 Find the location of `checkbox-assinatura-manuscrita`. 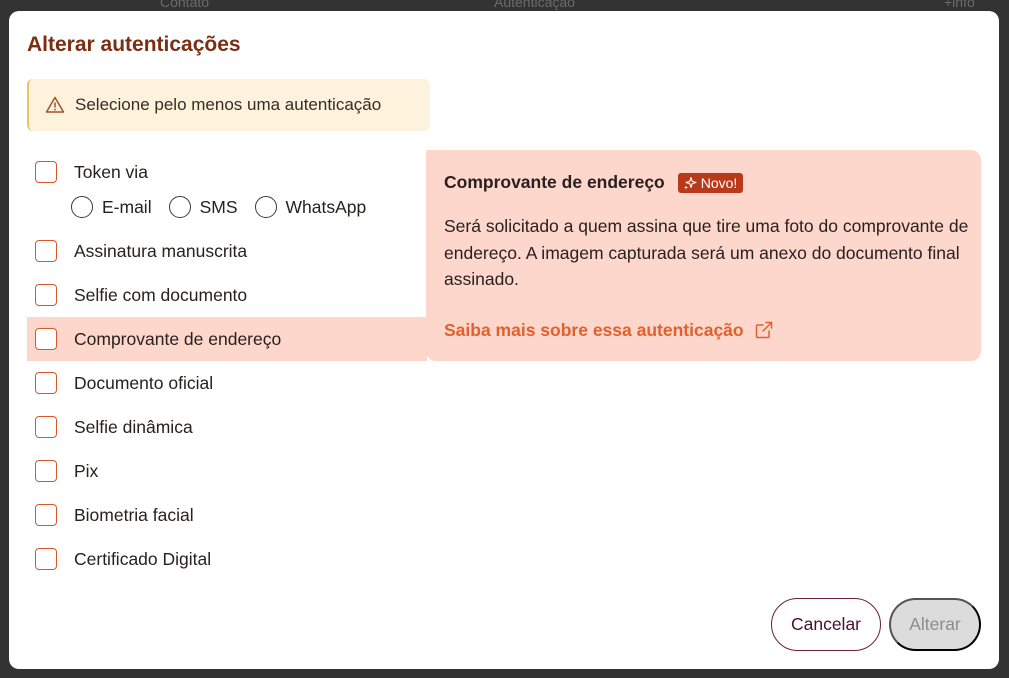

checkbox-assinatura-manuscrita is located at coordinates (46, 251).